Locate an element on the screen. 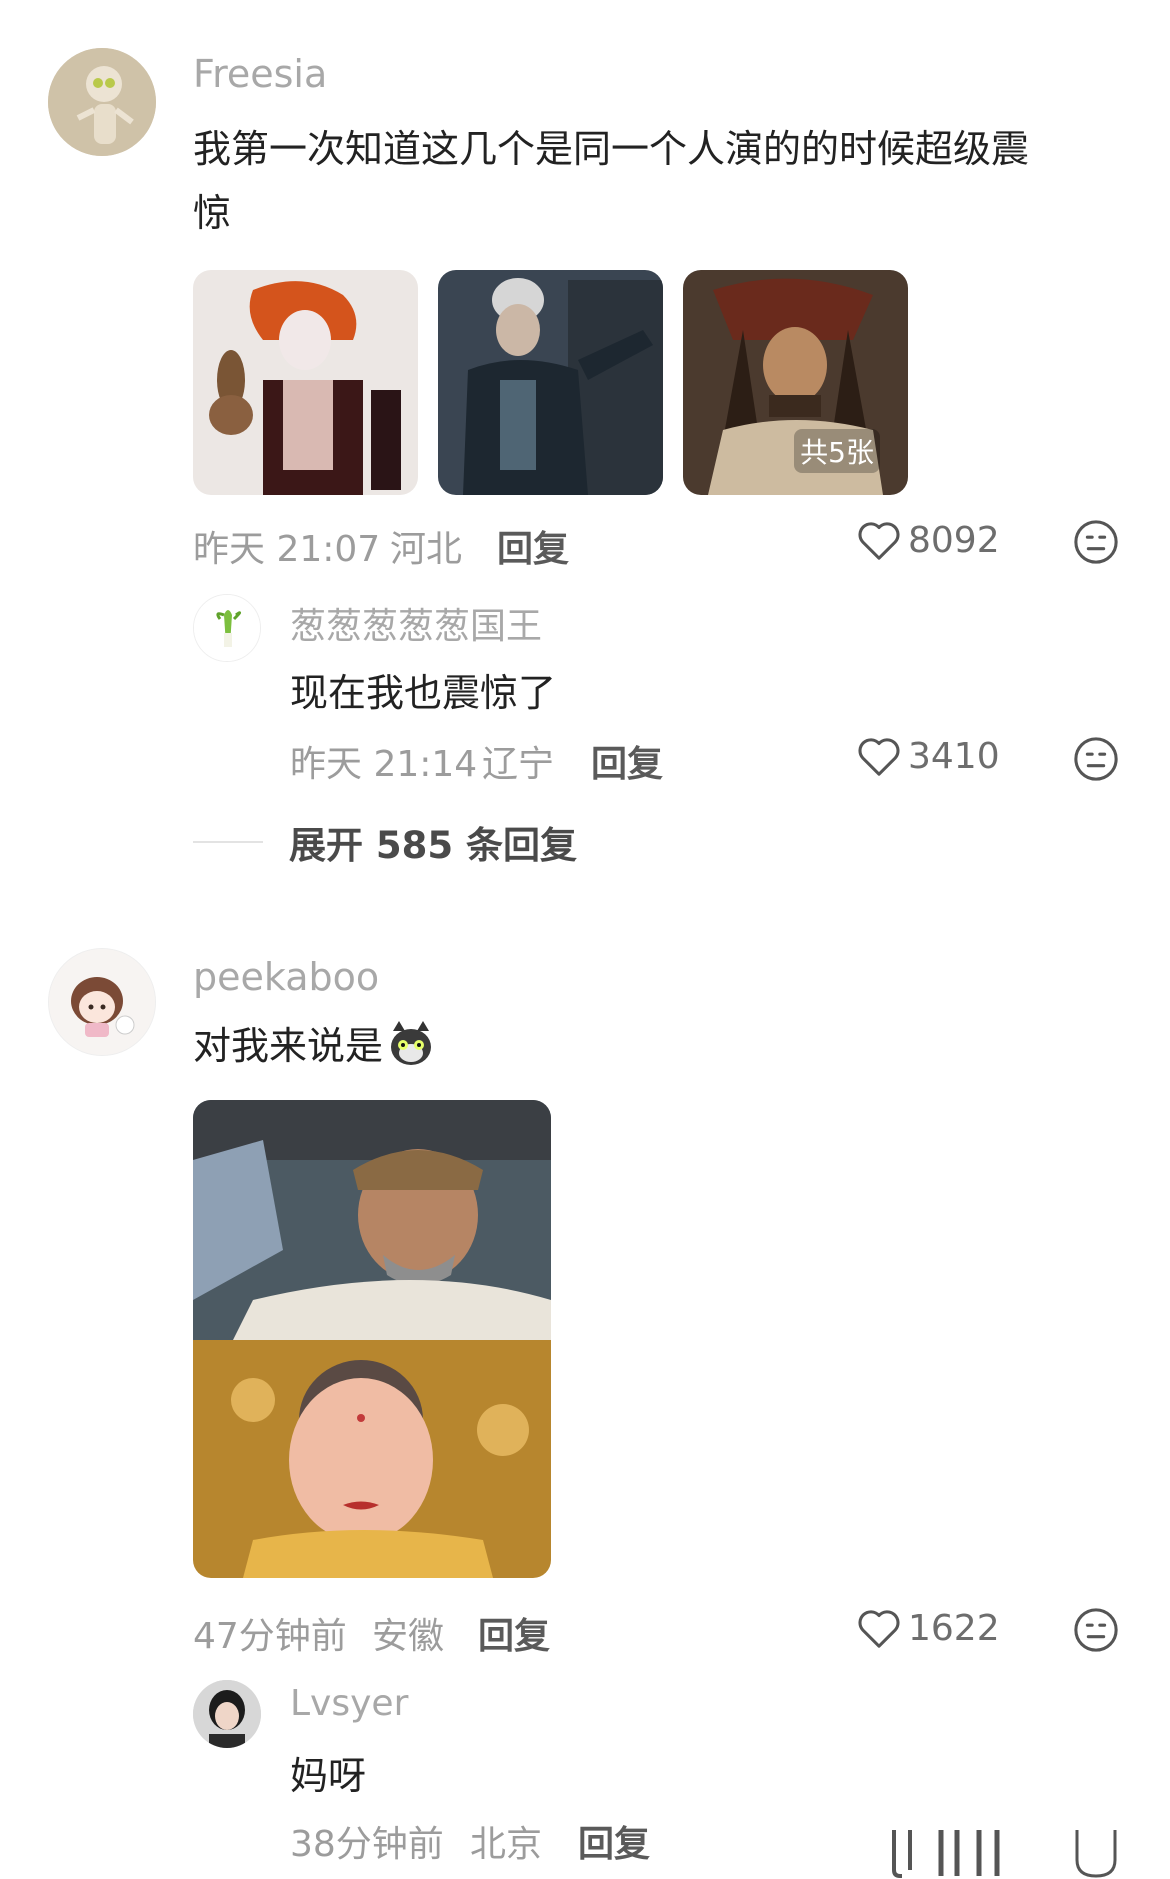 The height and width of the screenshot is (1879, 1170). expand-replies-button: 展开 585 条回复 is located at coordinates (385, 842).